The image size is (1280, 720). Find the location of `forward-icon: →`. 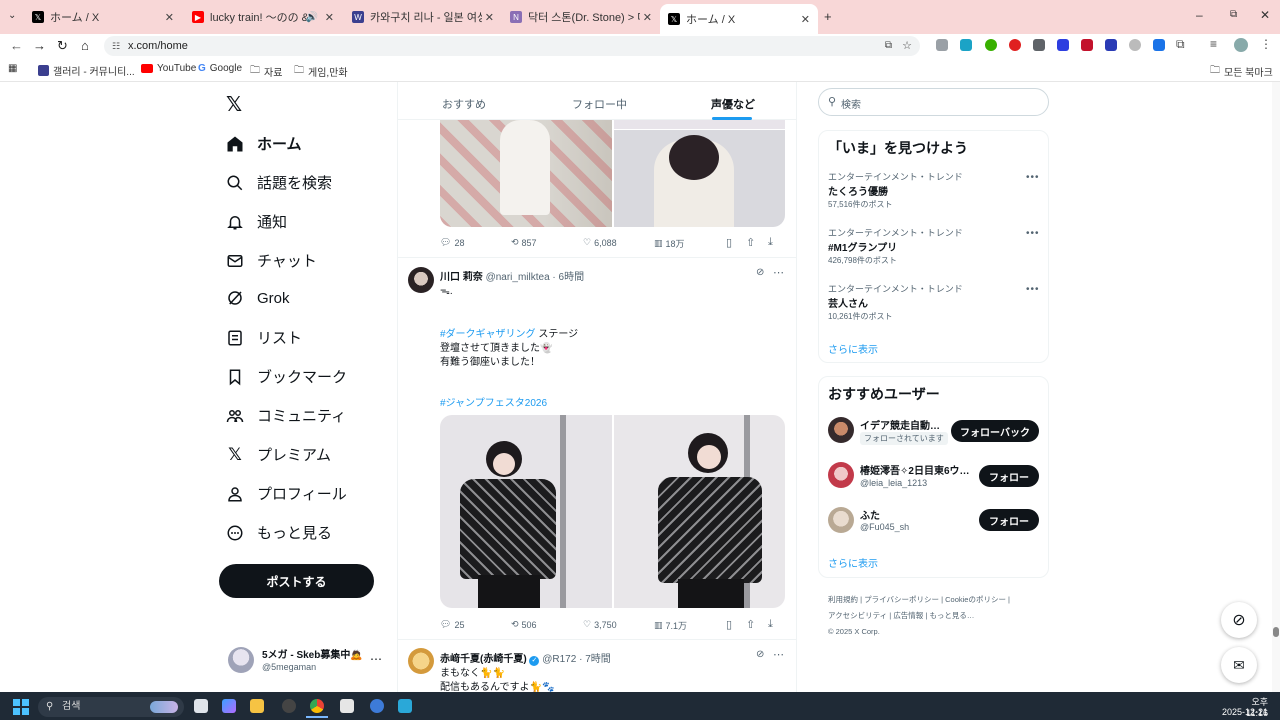

forward-icon: → is located at coordinates (39, 45).